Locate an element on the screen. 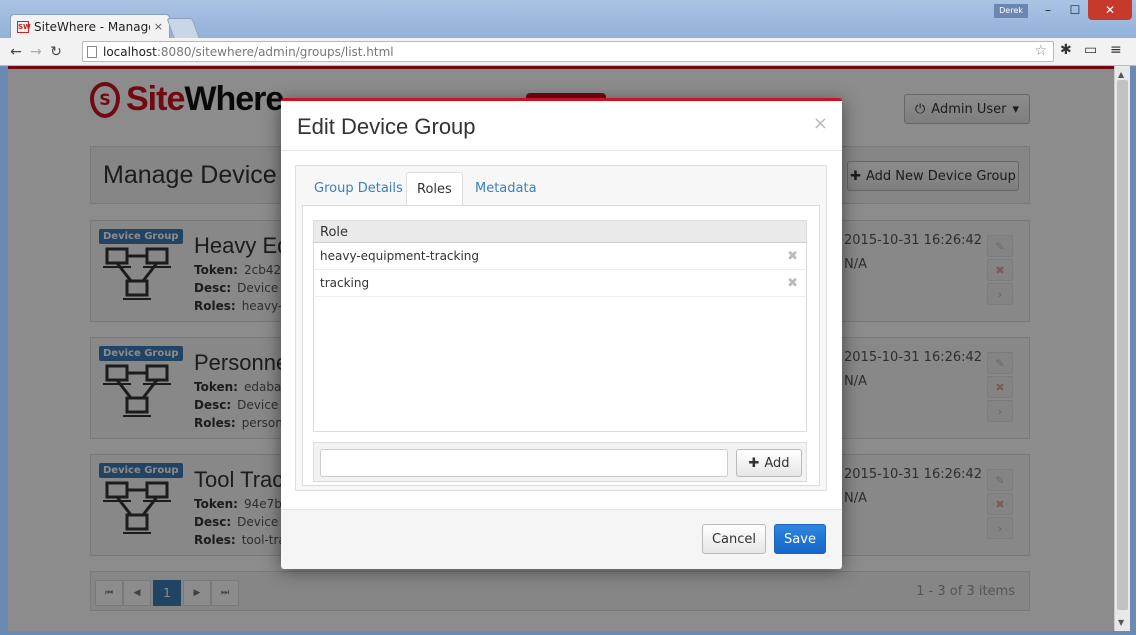  role-row: heavy-equipment-tracking ✖ is located at coordinates (560, 256).